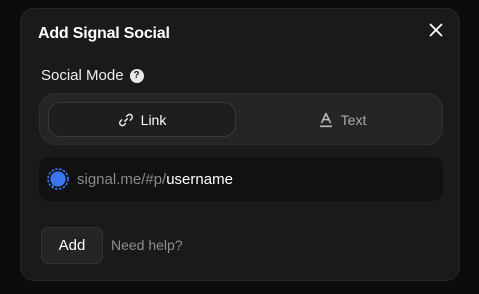 The image size is (479, 294). I want to click on mode-option-link: Link, so click(142, 119).